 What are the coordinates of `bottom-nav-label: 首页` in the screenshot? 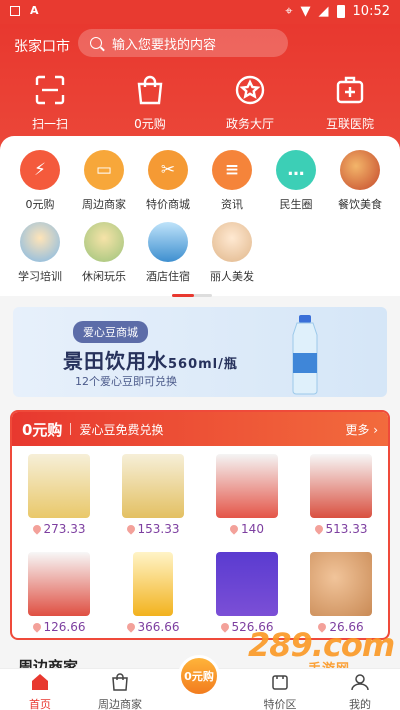 It's located at (40, 704).